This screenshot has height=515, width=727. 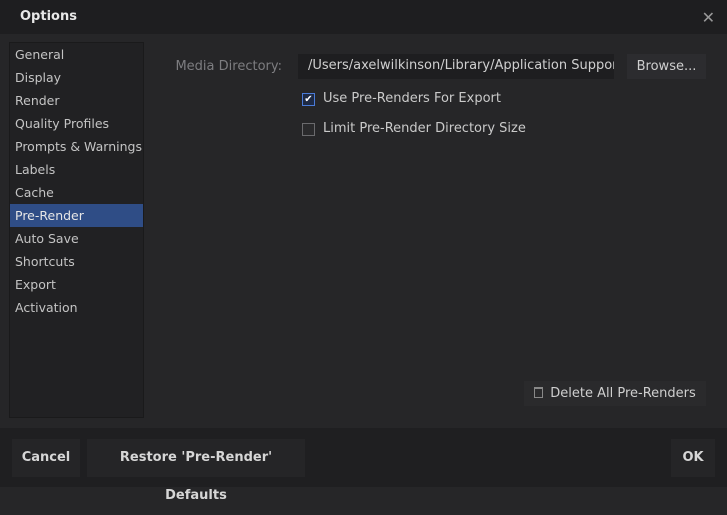 I want to click on cancel-button: Cancel, so click(x=46, y=458).